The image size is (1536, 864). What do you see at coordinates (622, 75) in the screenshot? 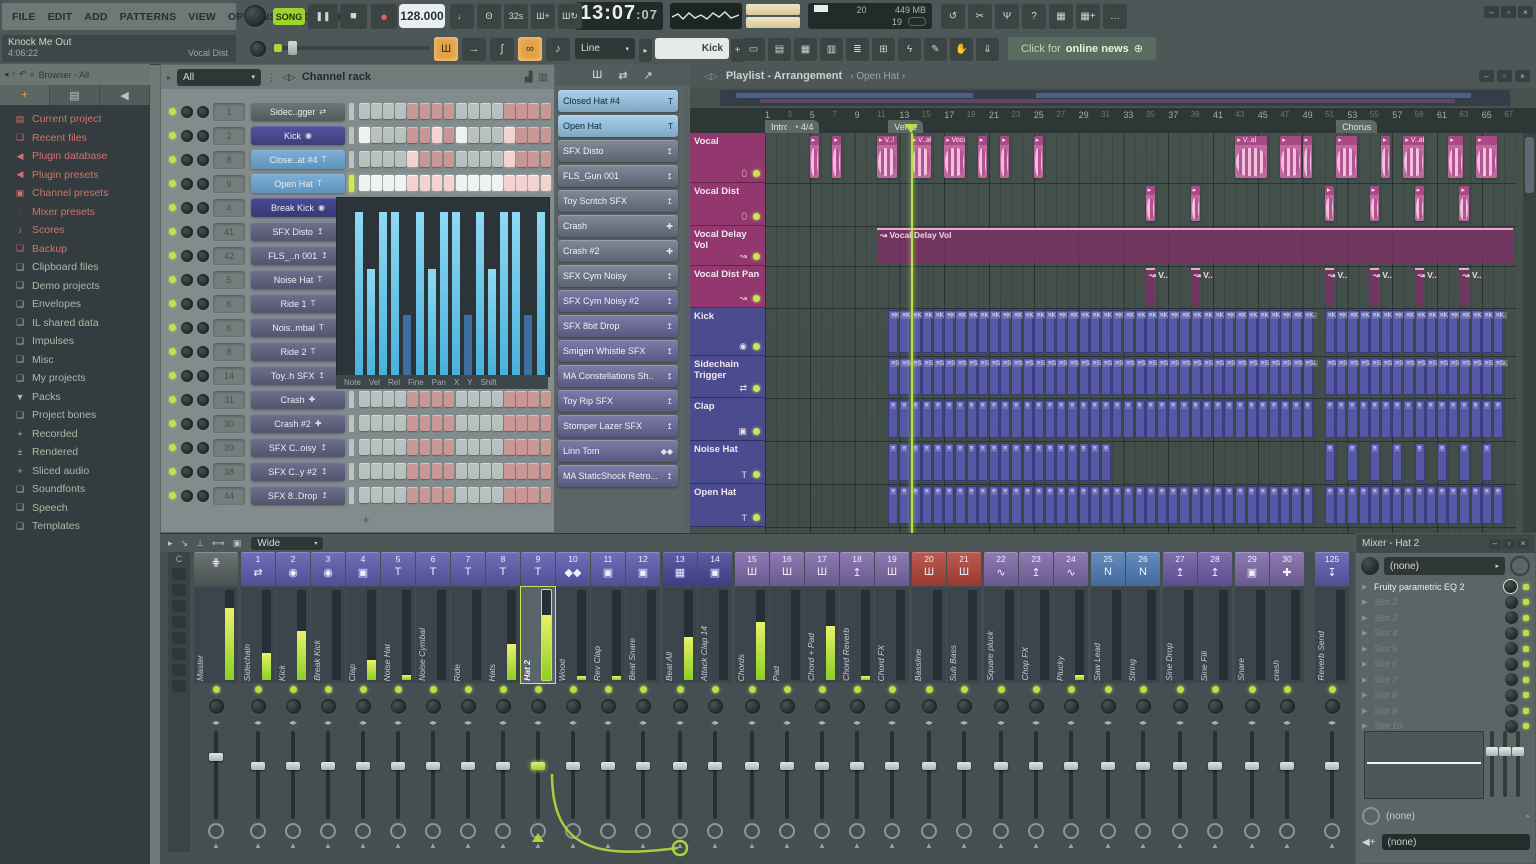
I see `swap-icon: ⇄` at bounding box center [622, 75].